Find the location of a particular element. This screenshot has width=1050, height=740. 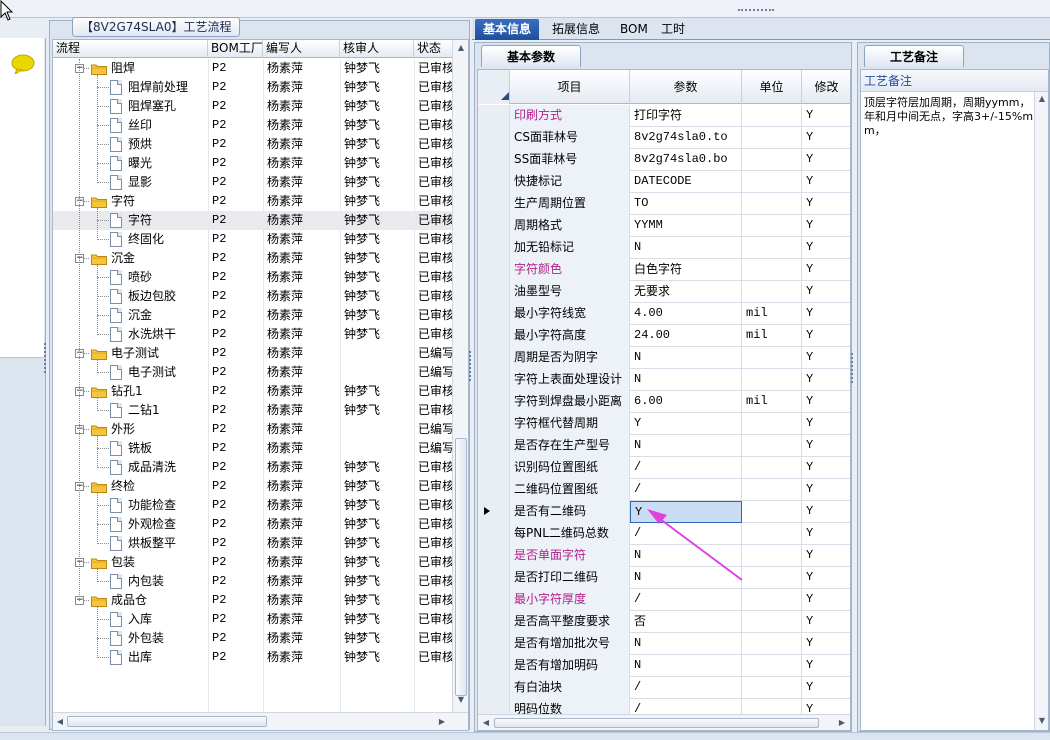

param-row: 是否单面字符 N Y is located at coordinates (664, 556).